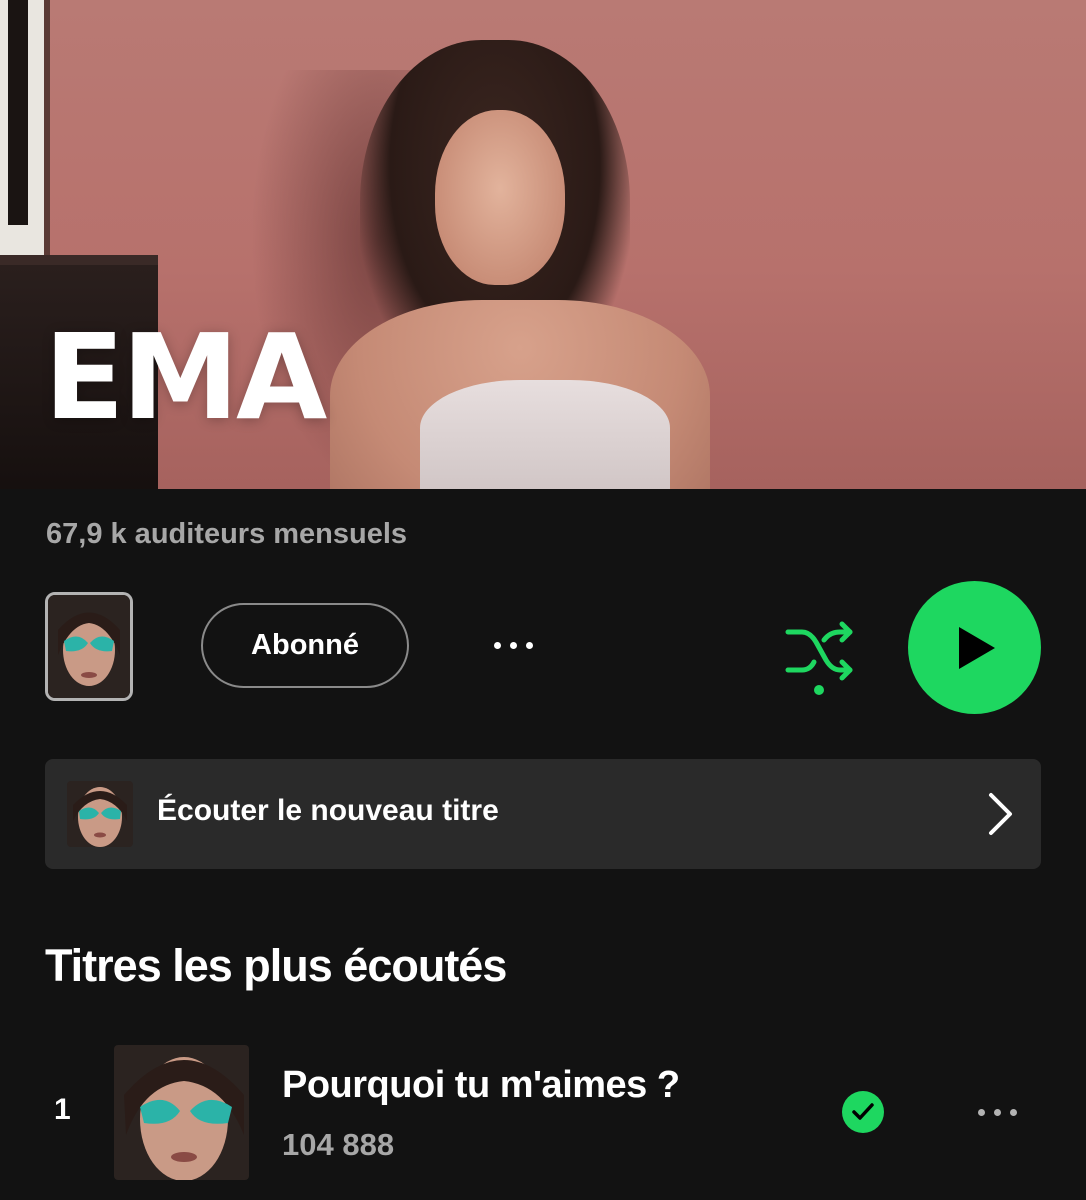  Describe the element at coordinates (530, 264) in the screenshot. I see `artist-photo` at that location.